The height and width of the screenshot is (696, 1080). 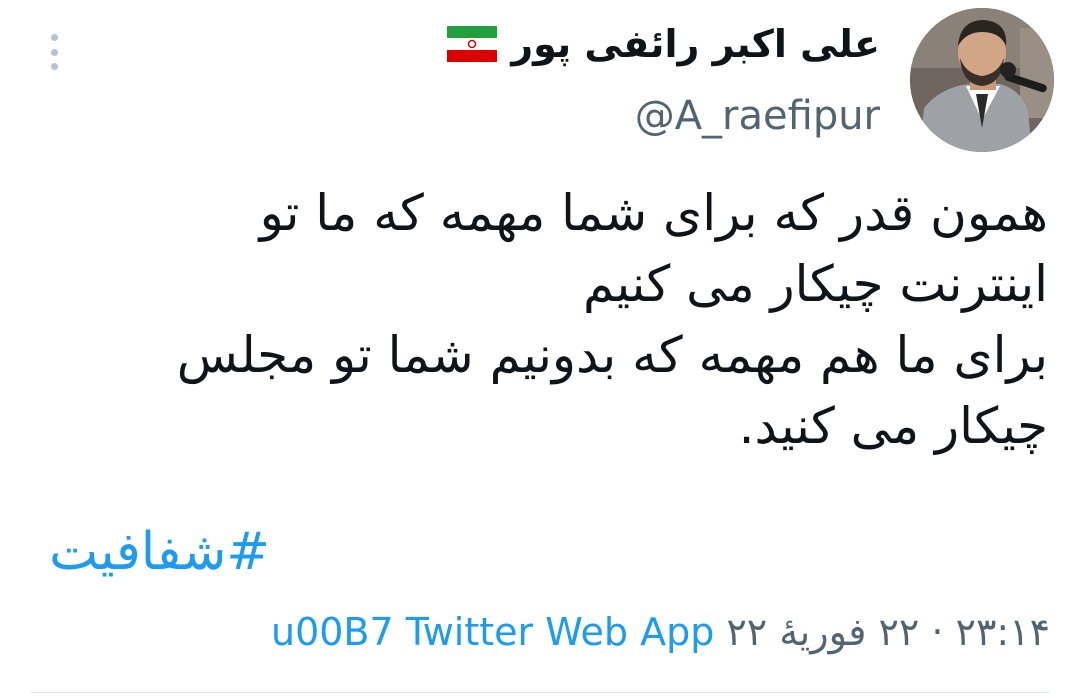 I want to click on name-row: علی اکبر رائفی پور, so click(x=663, y=44).